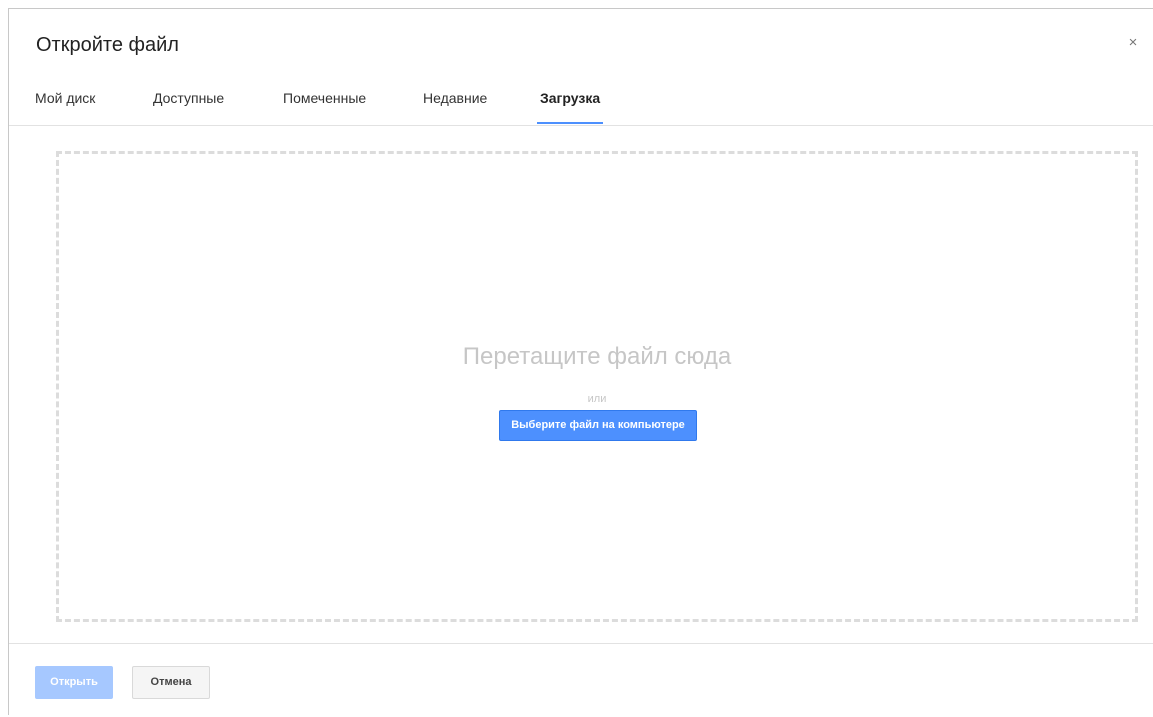 This screenshot has height=717, width=1153. What do you see at coordinates (74, 682) in the screenshot?
I see `open-button: Открыть` at bounding box center [74, 682].